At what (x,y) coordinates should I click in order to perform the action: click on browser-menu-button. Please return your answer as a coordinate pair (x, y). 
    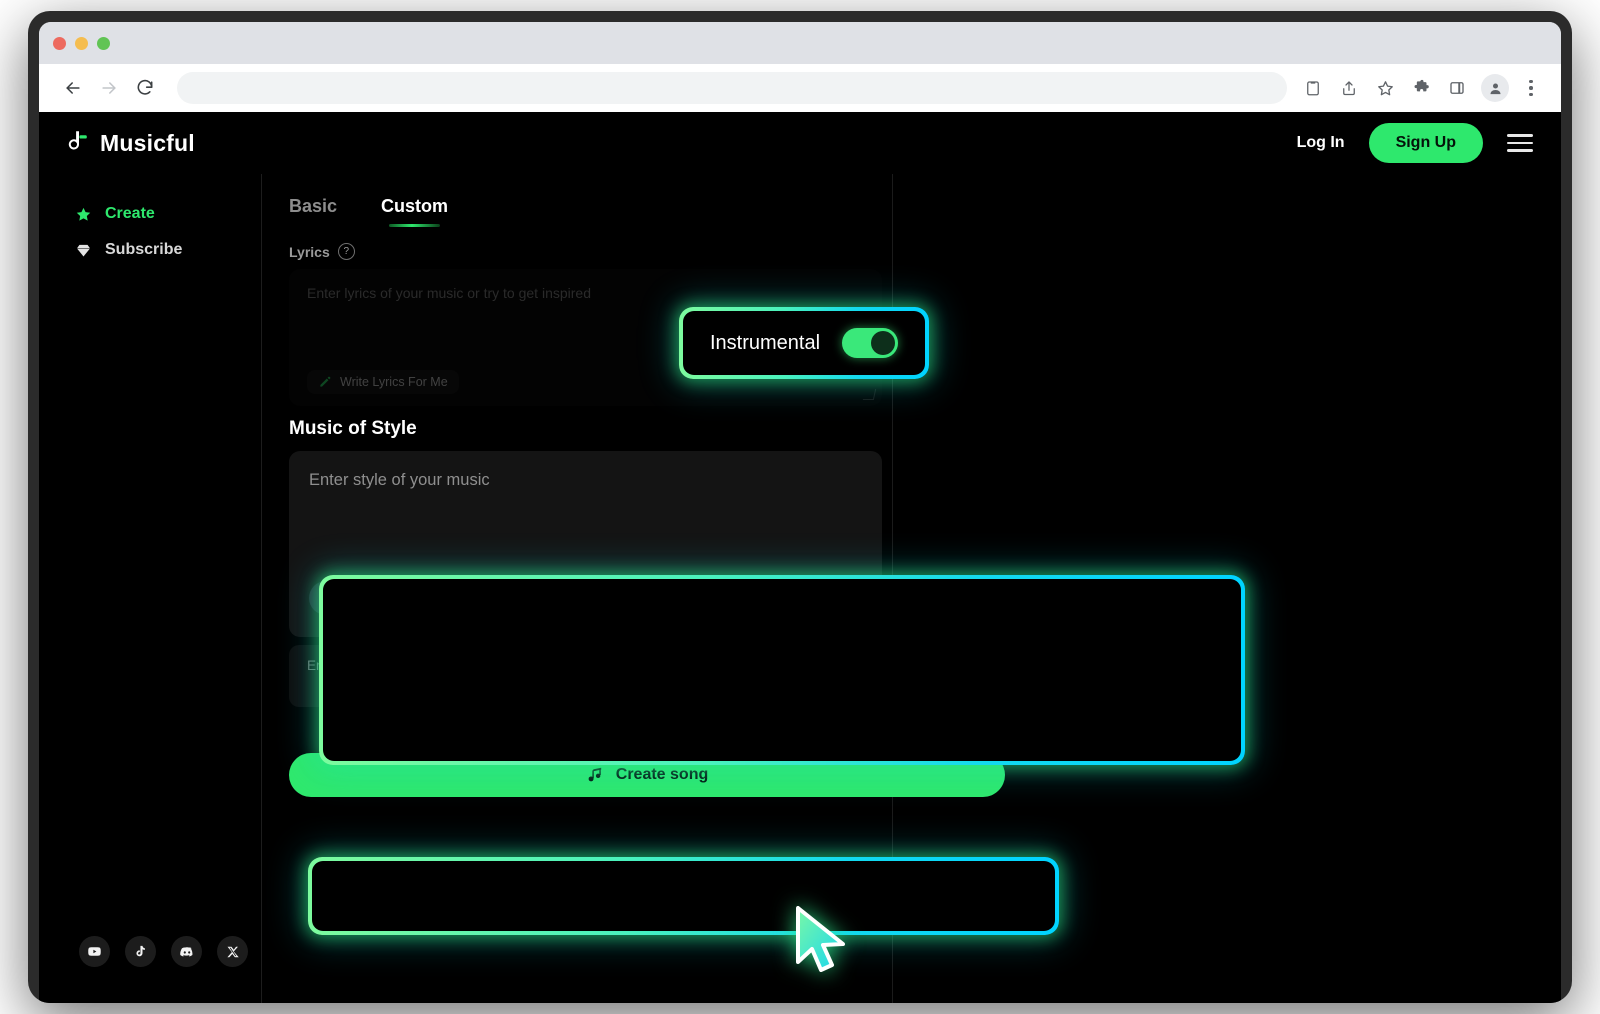
    Looking at the image, I should click on (1531, 88).